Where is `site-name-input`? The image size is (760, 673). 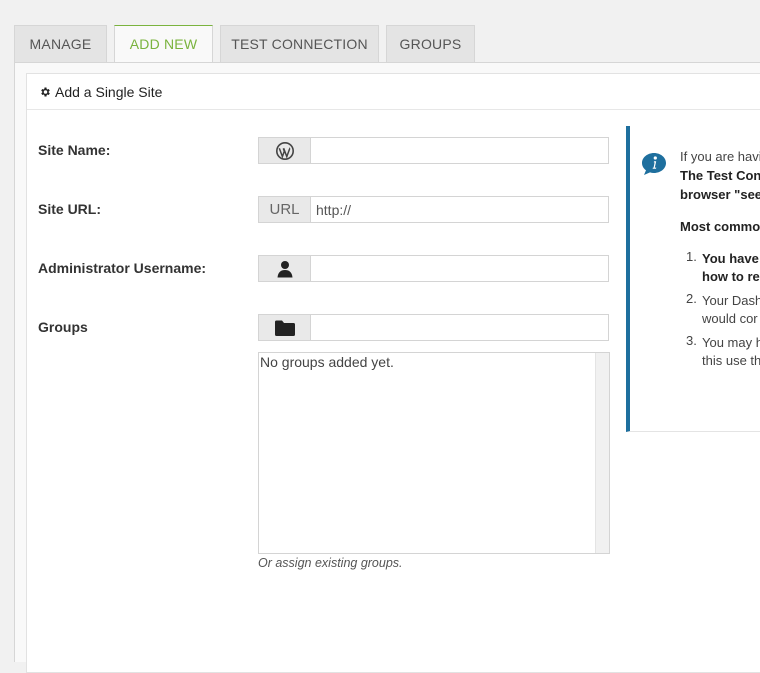
site-name-input is located at coordinates (459, 150).